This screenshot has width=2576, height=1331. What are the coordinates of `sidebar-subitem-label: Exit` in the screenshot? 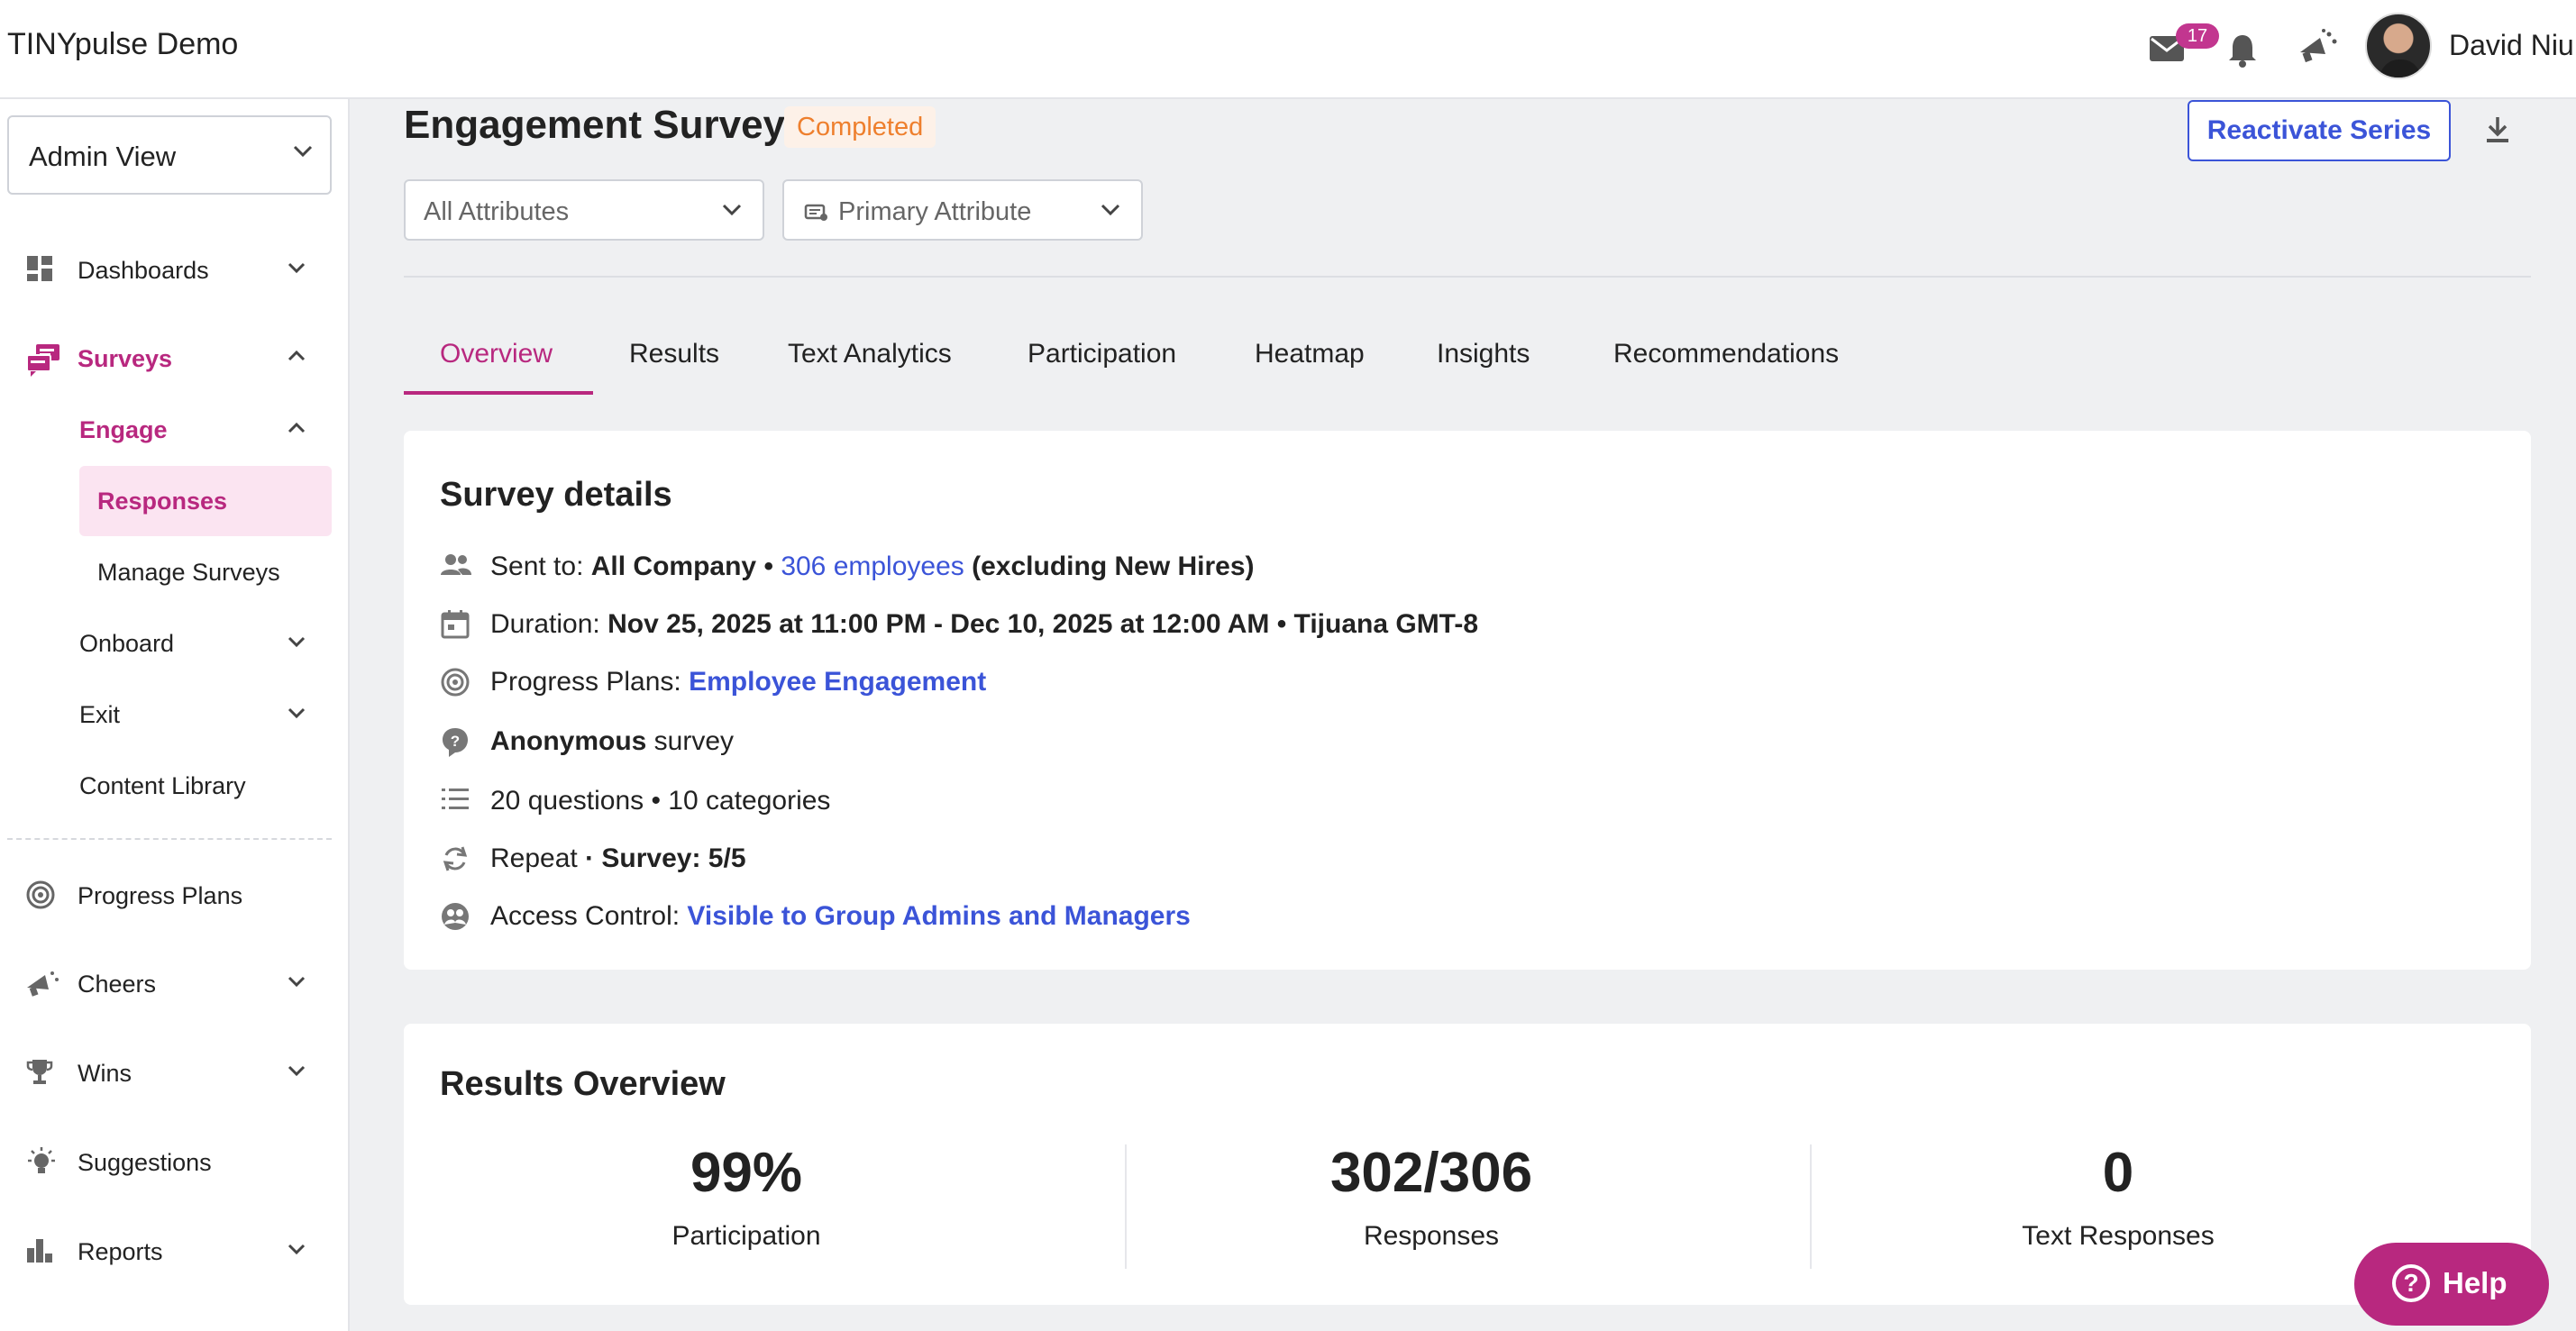 It's located at (100, 714).